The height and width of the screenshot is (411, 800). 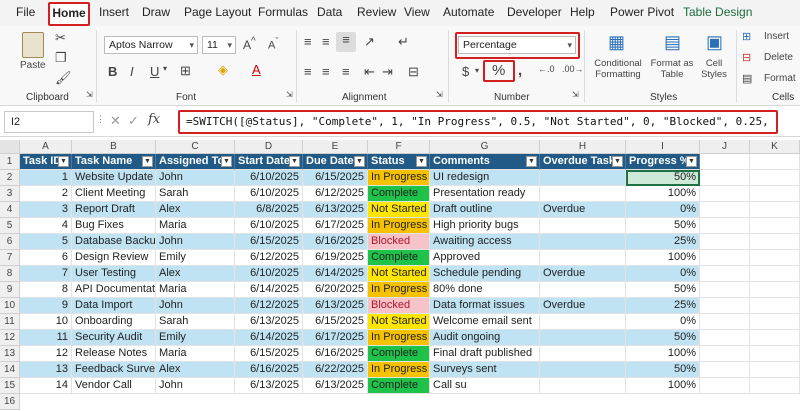 What do you see at coordinates (335, 338) in the screenshot?
I see `table-cell: 6/17/2025` at bounding box center [335, 338].